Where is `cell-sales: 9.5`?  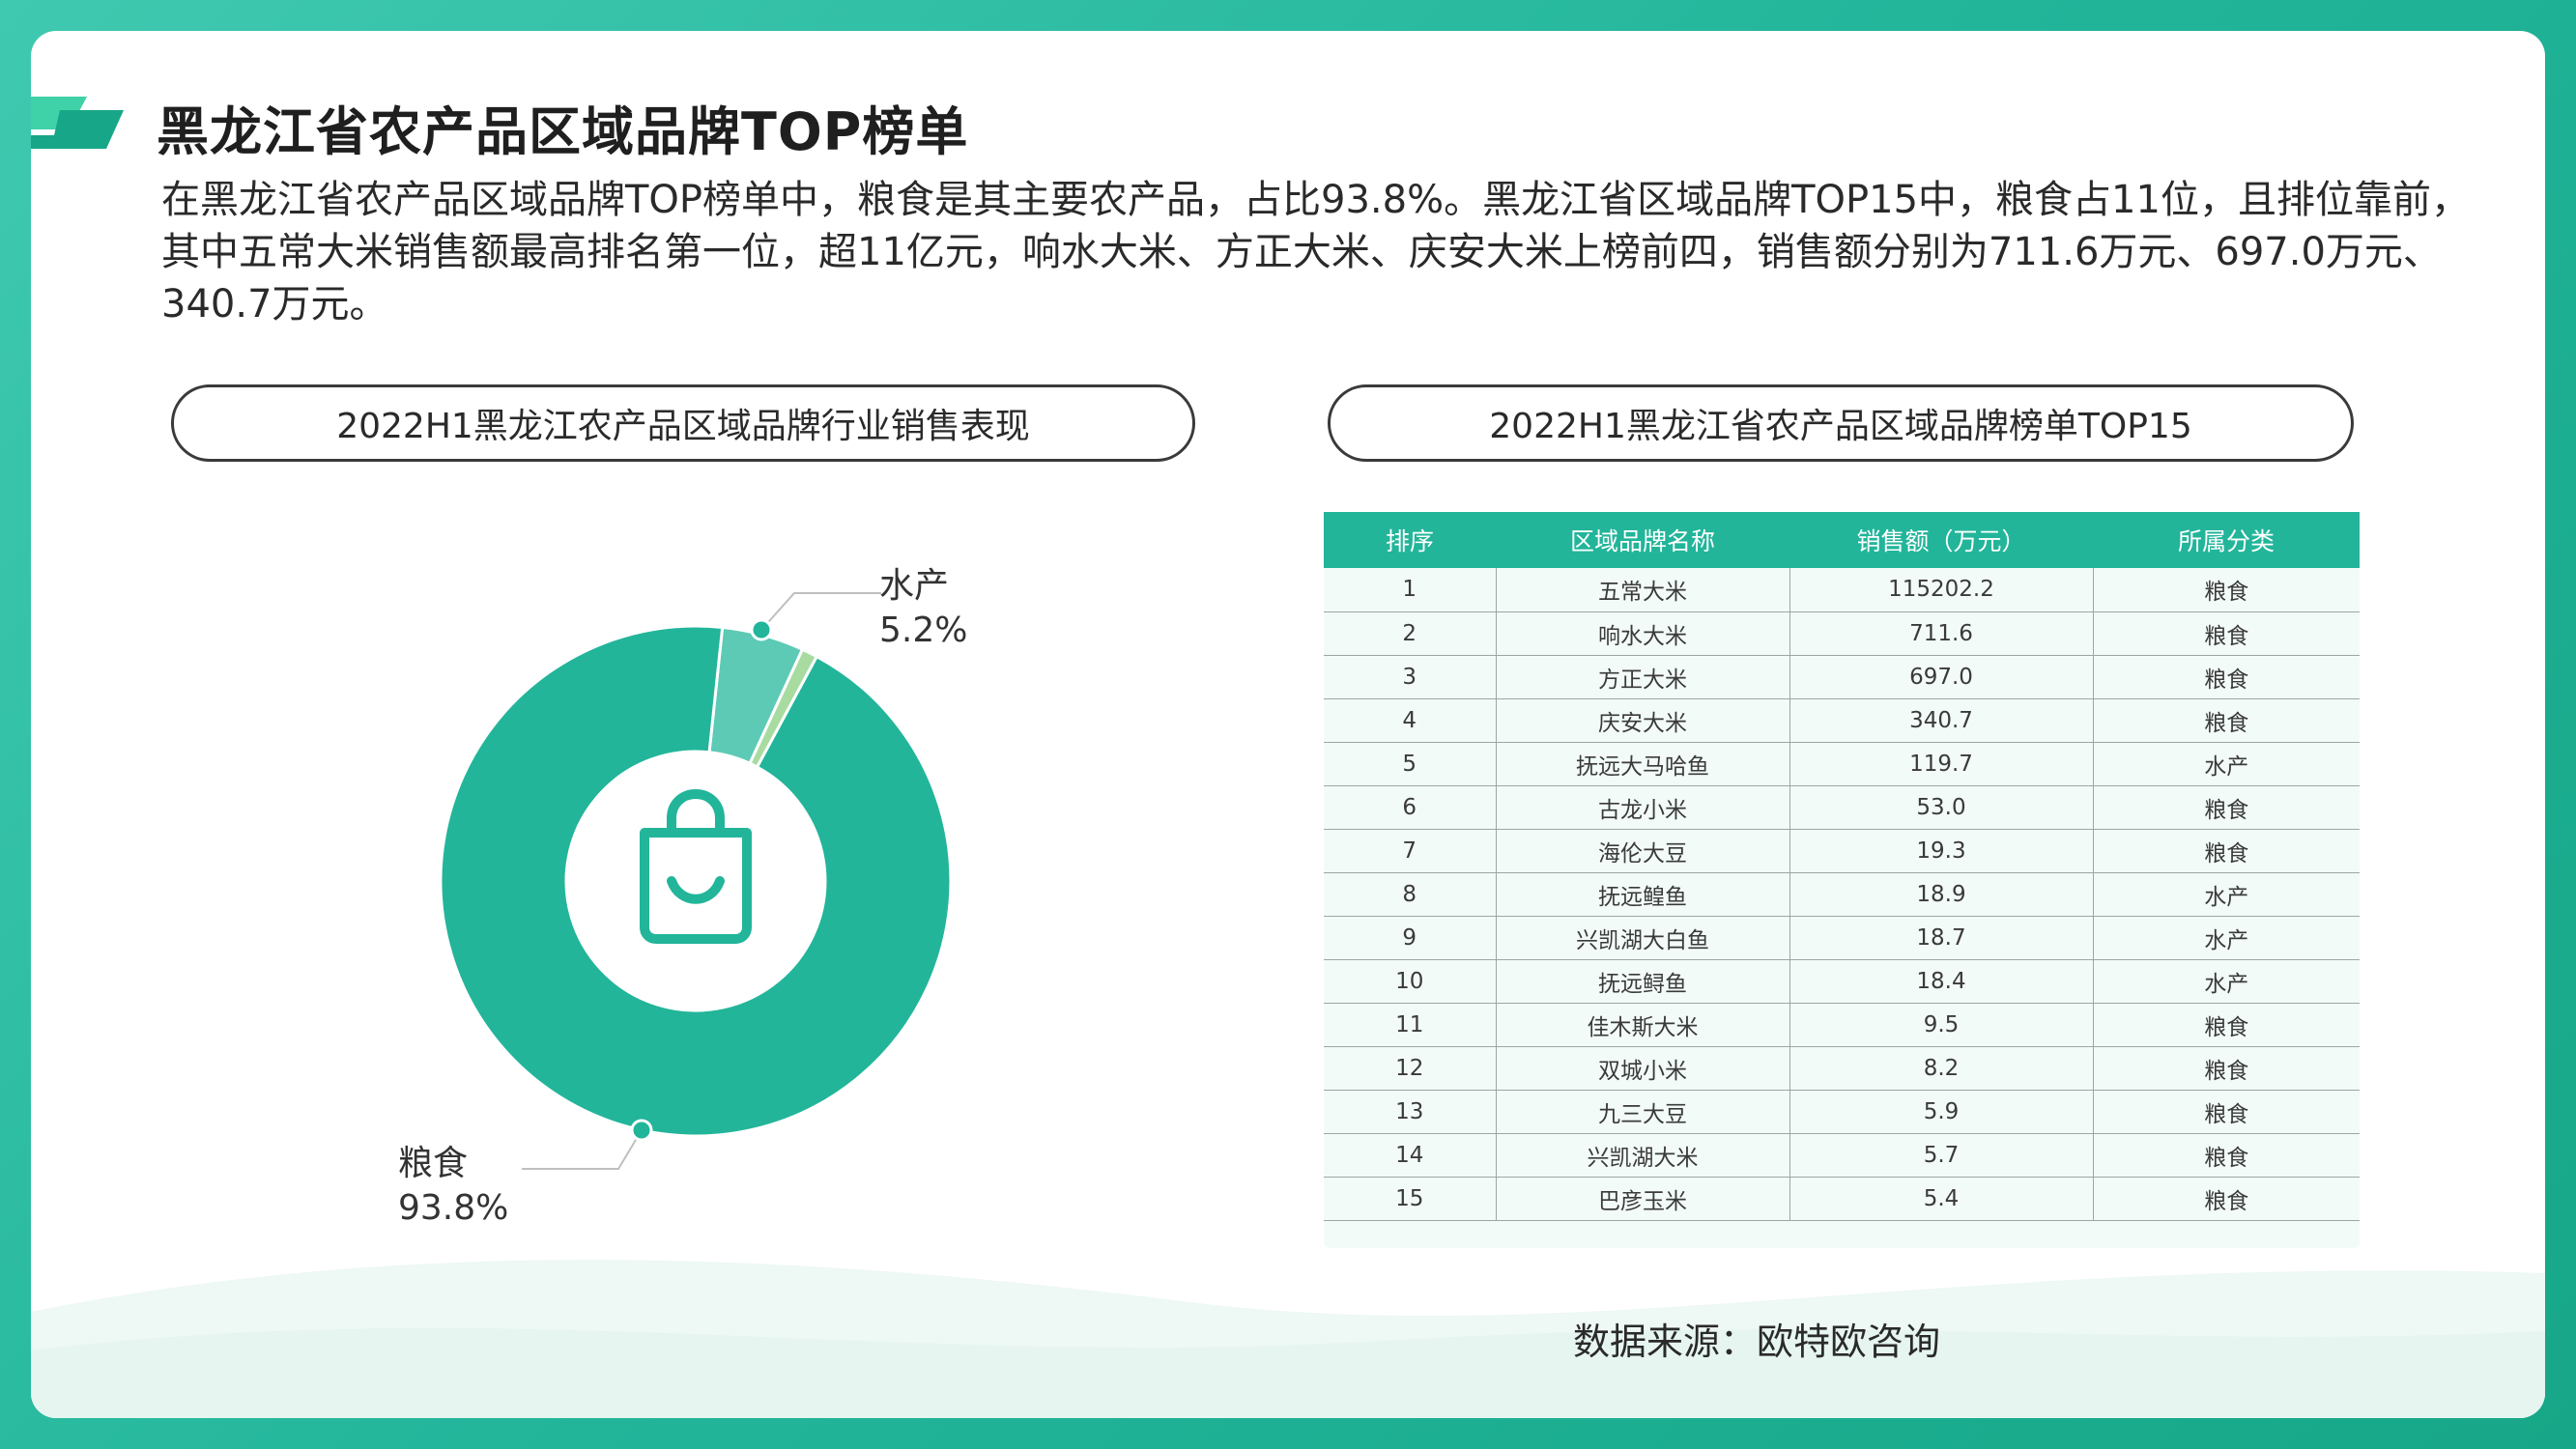
cell-sales: 9.5 is located at coordinates (1942, 1025).